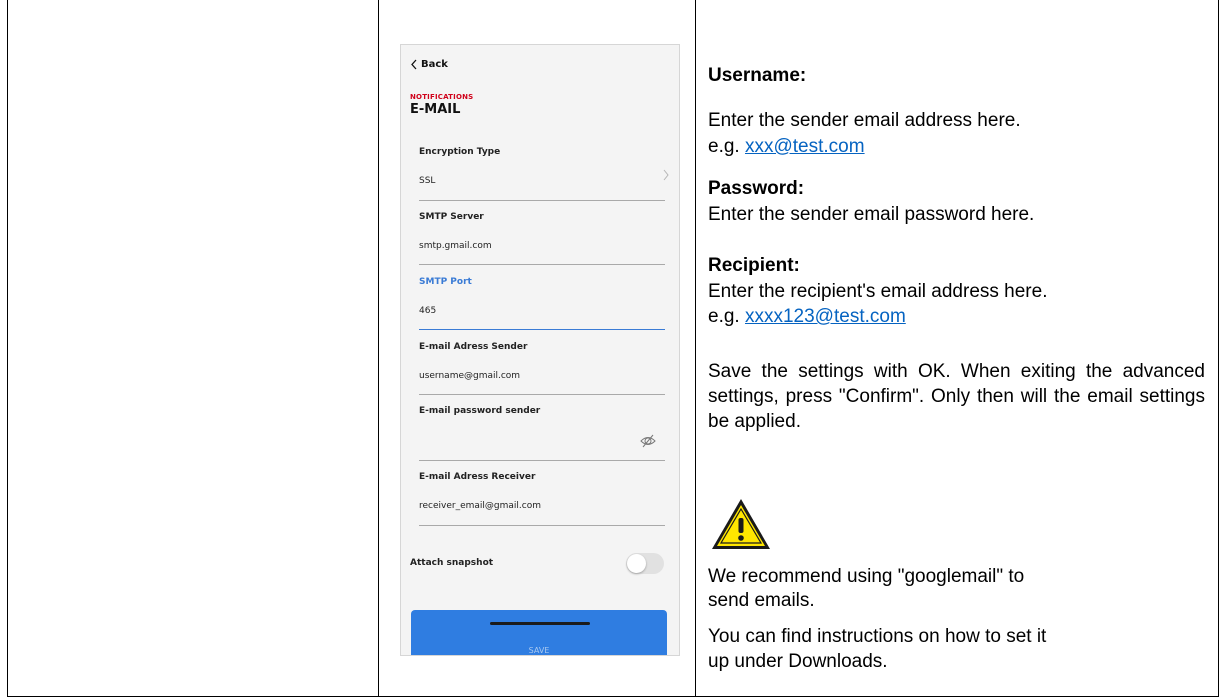  I want to click on smtp-server-input: smtp.gmail.com, so click(455, 246).